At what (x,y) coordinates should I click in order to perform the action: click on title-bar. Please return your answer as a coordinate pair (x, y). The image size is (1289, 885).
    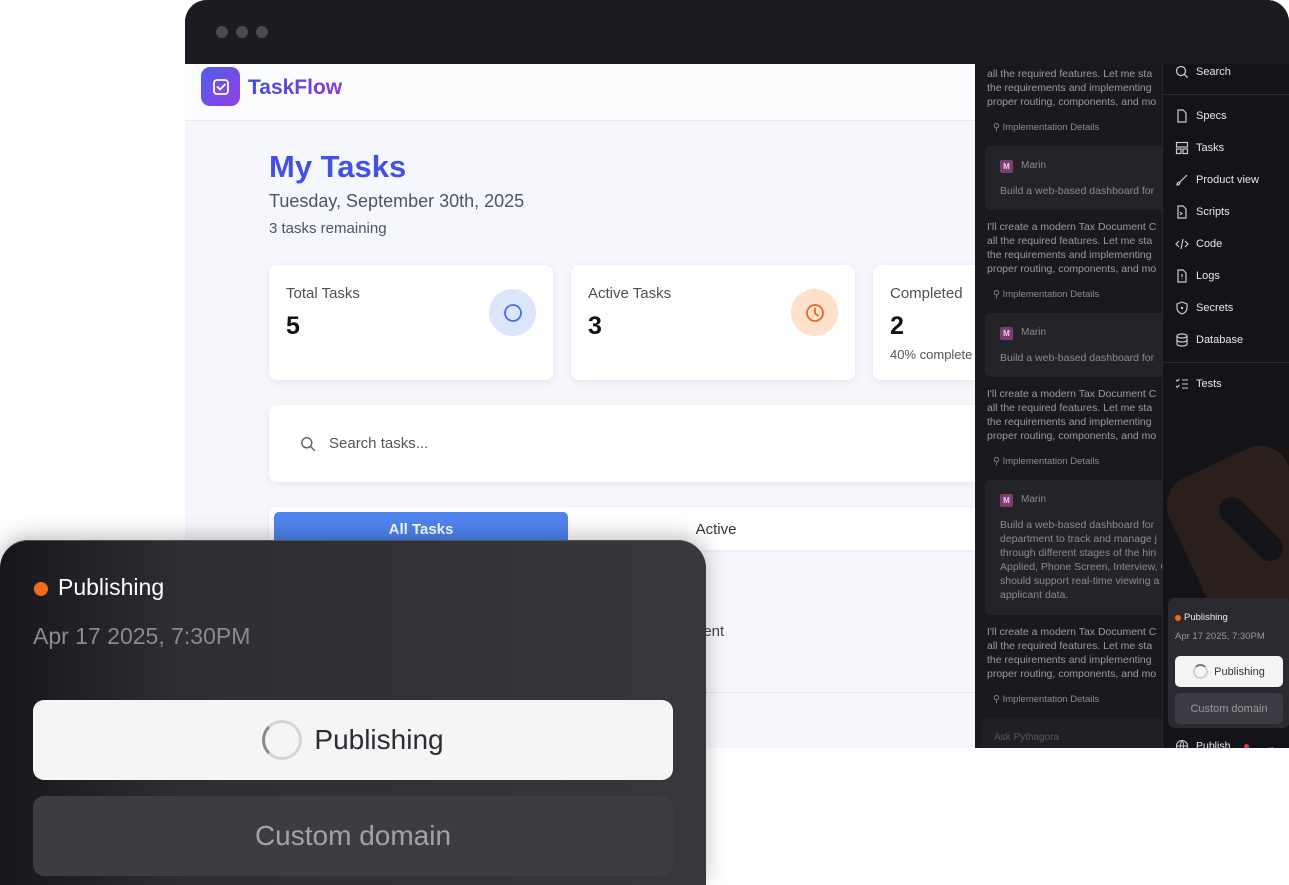
    Looking at the image, I should click on (737, 32).